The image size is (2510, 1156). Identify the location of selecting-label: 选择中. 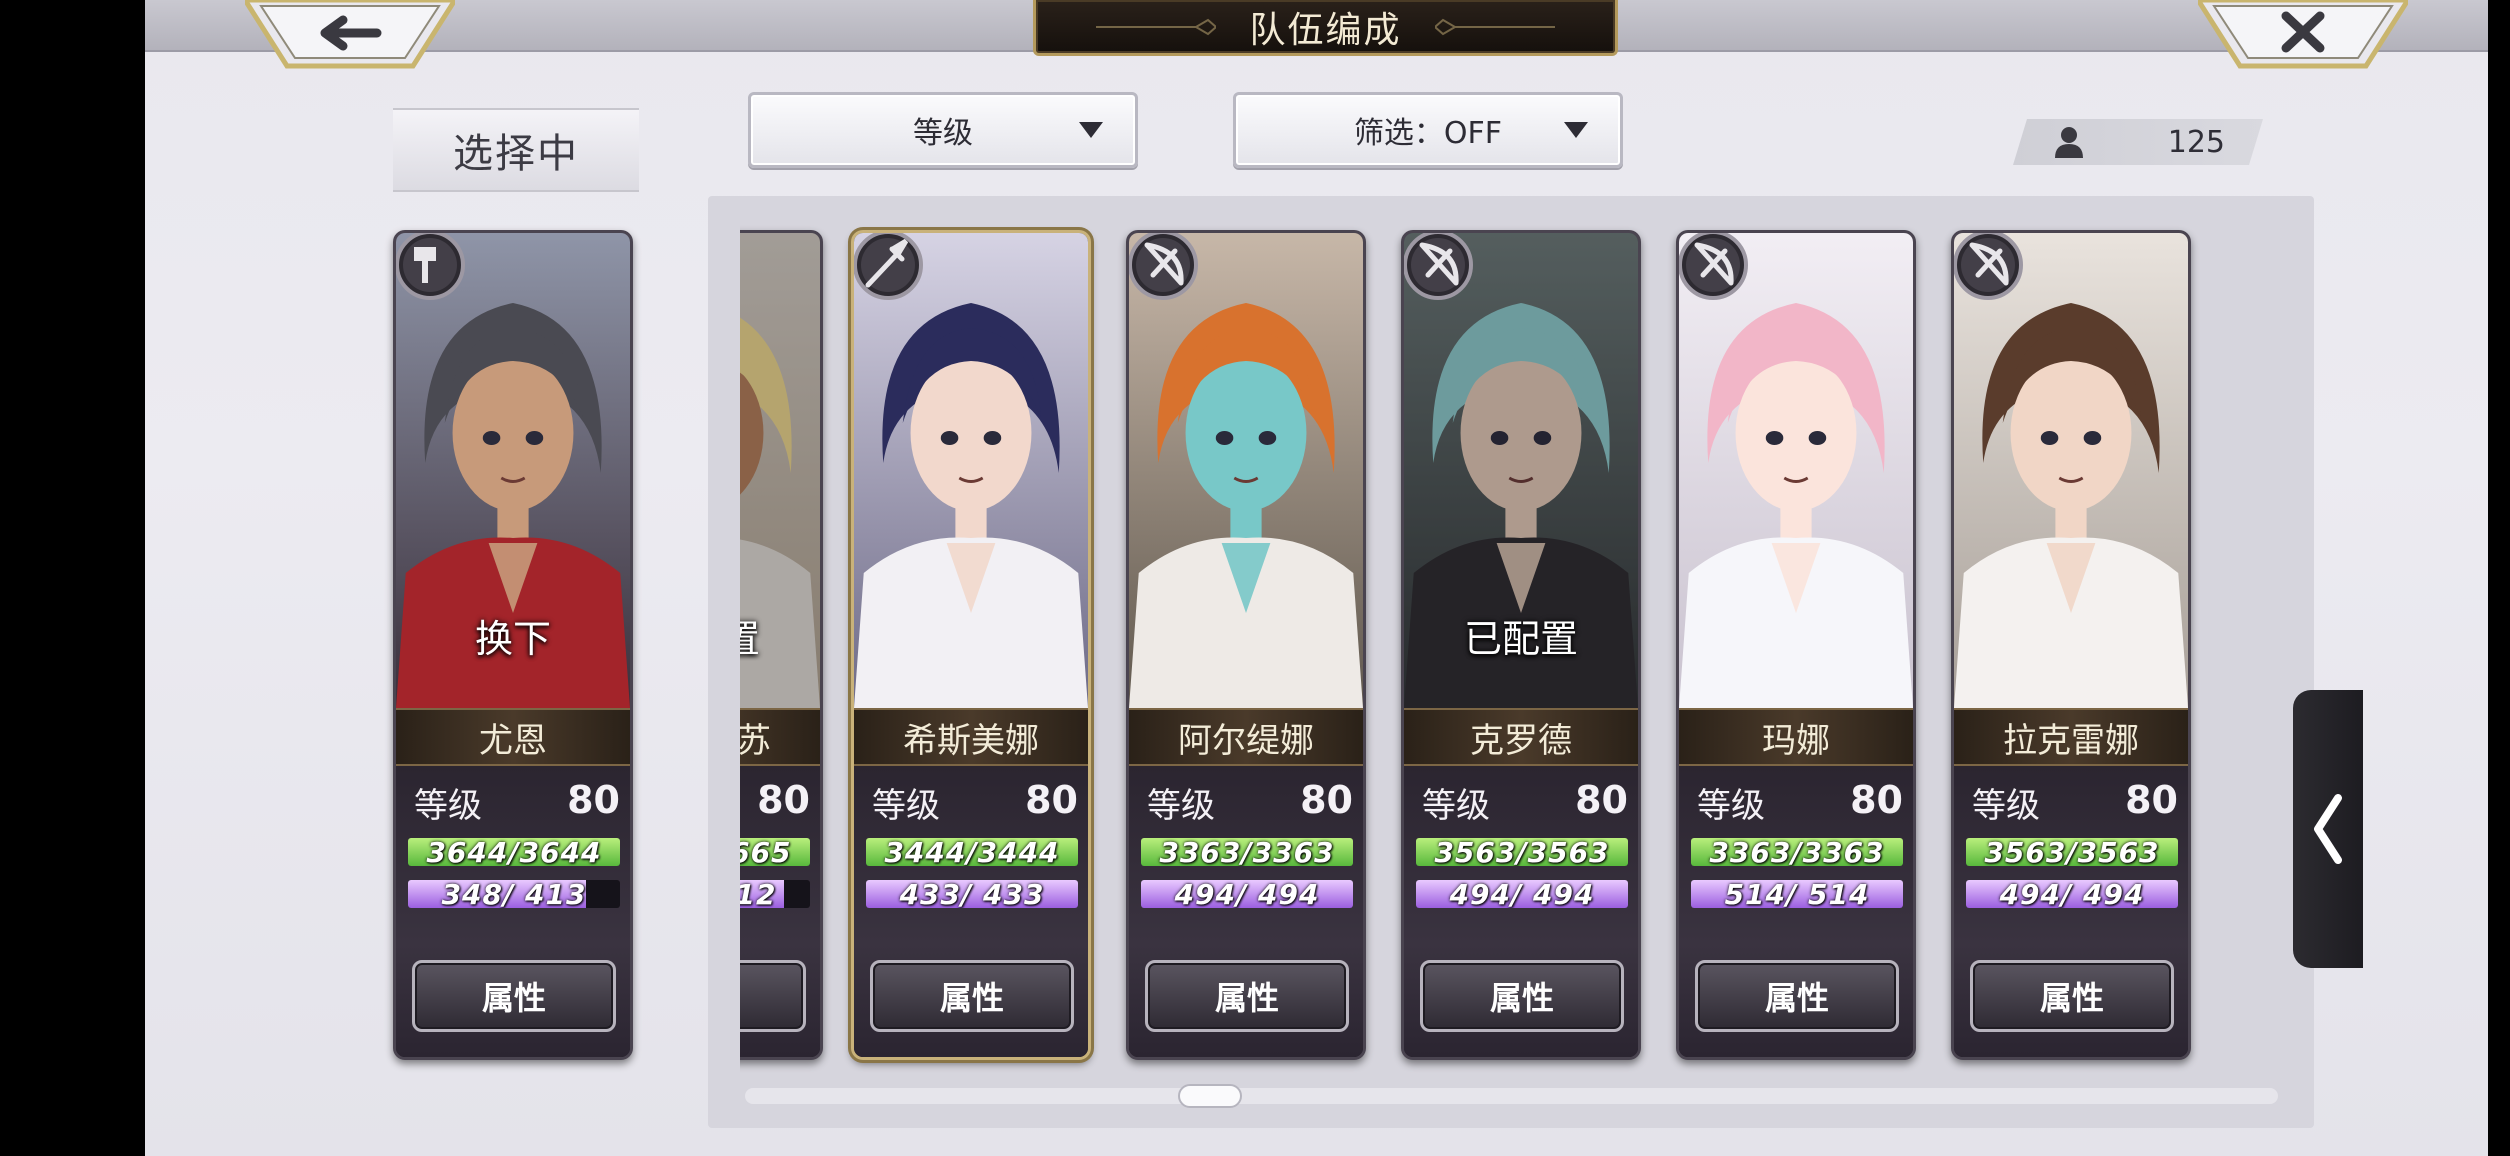
(516, 150).